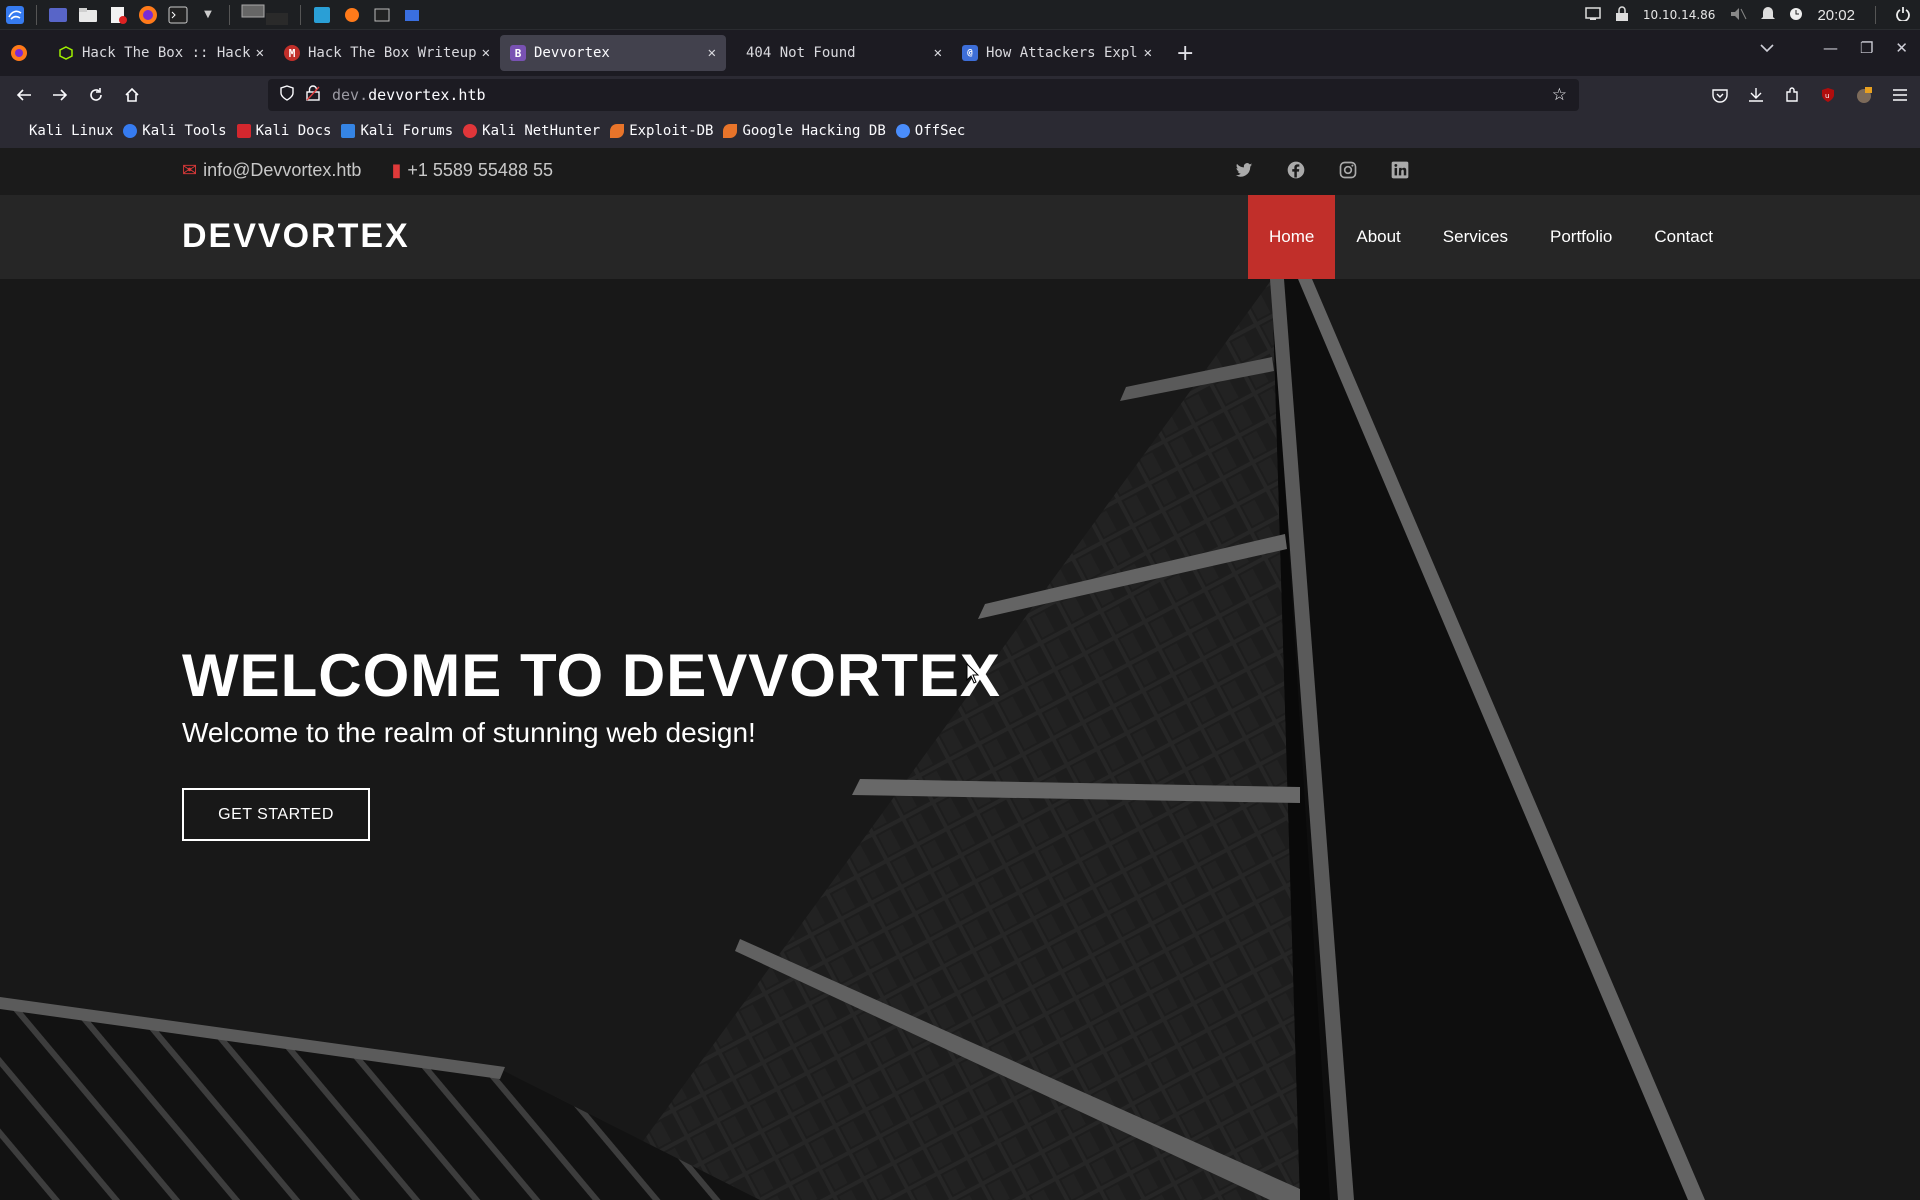  I want to click on screen-icon, so click(1593, 15).